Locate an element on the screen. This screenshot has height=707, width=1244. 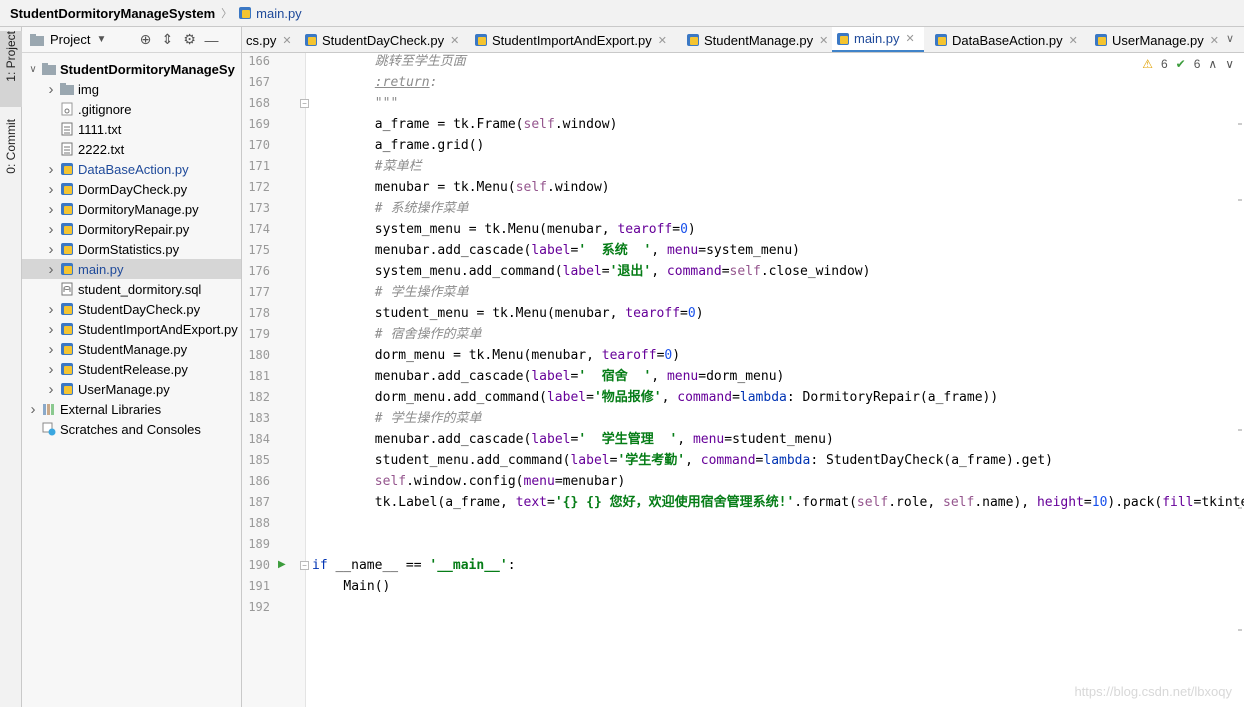
editor-tab: main.py ✕ is located at coordinates (878, 39).